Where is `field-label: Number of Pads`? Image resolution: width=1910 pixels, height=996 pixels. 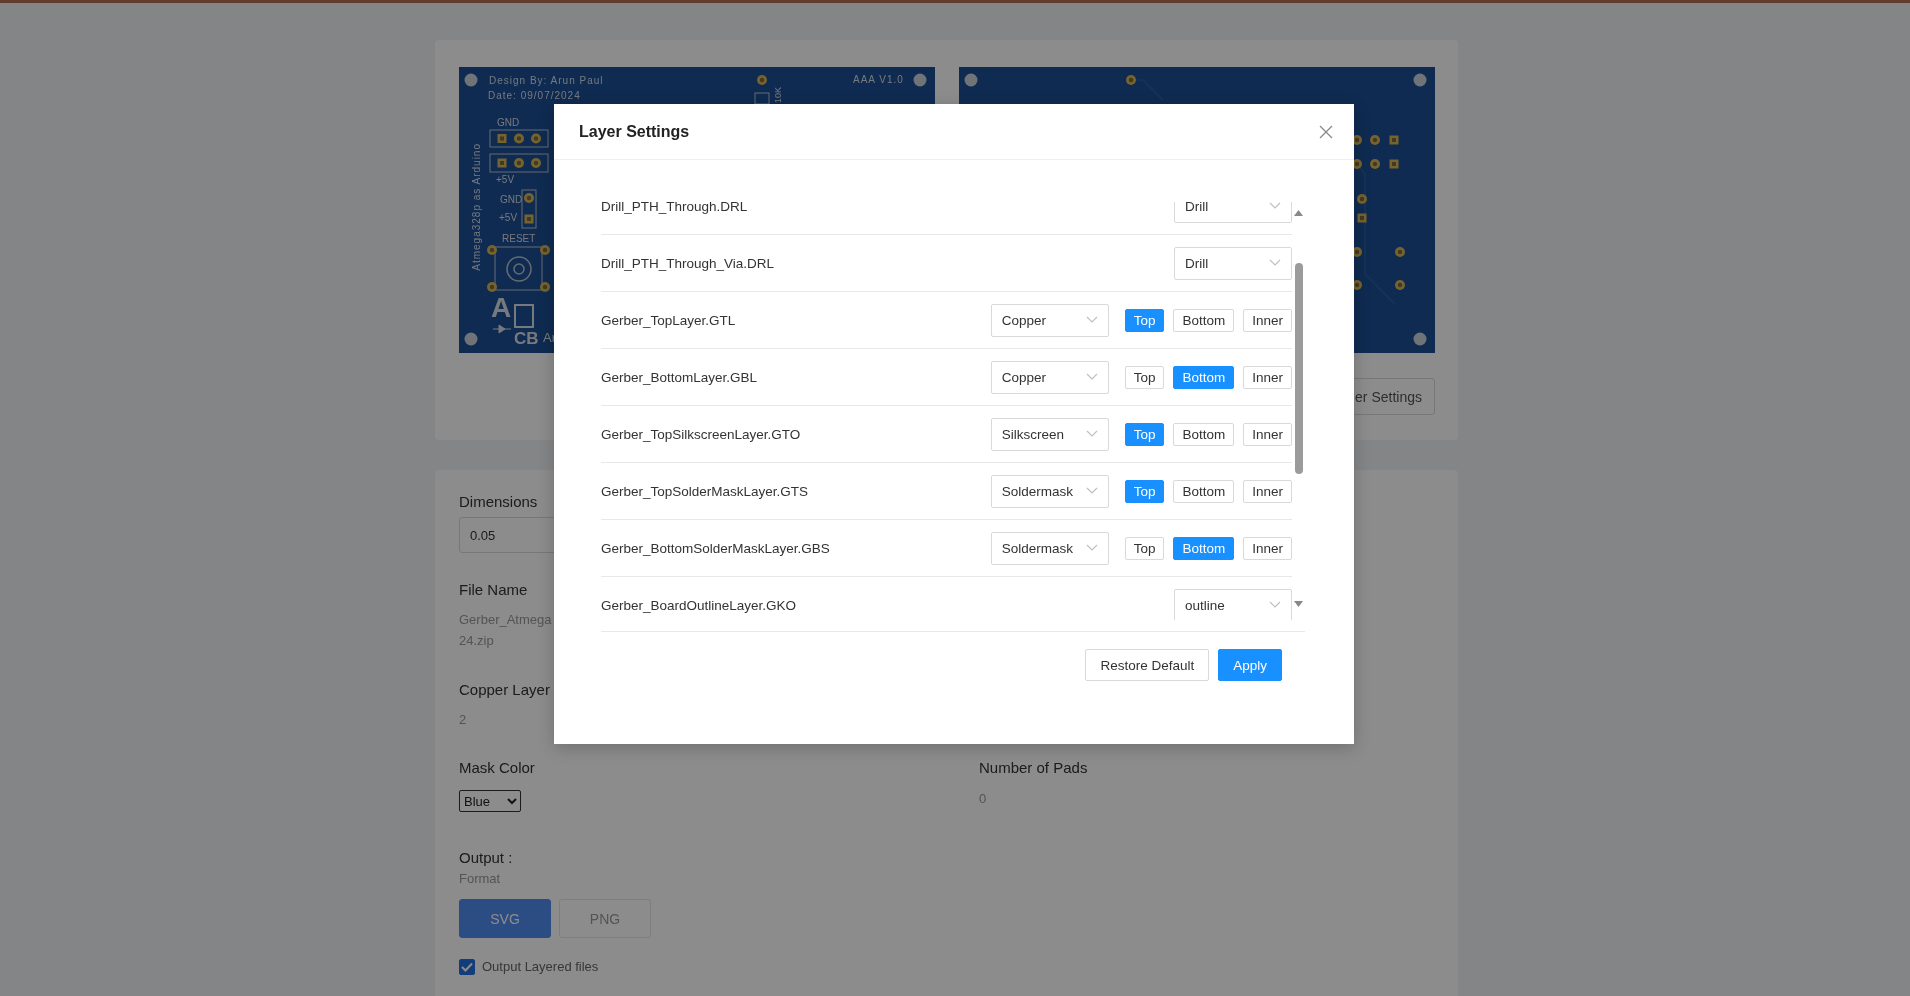
field-label: Number of Pads is located at coordinates (1033, 768).